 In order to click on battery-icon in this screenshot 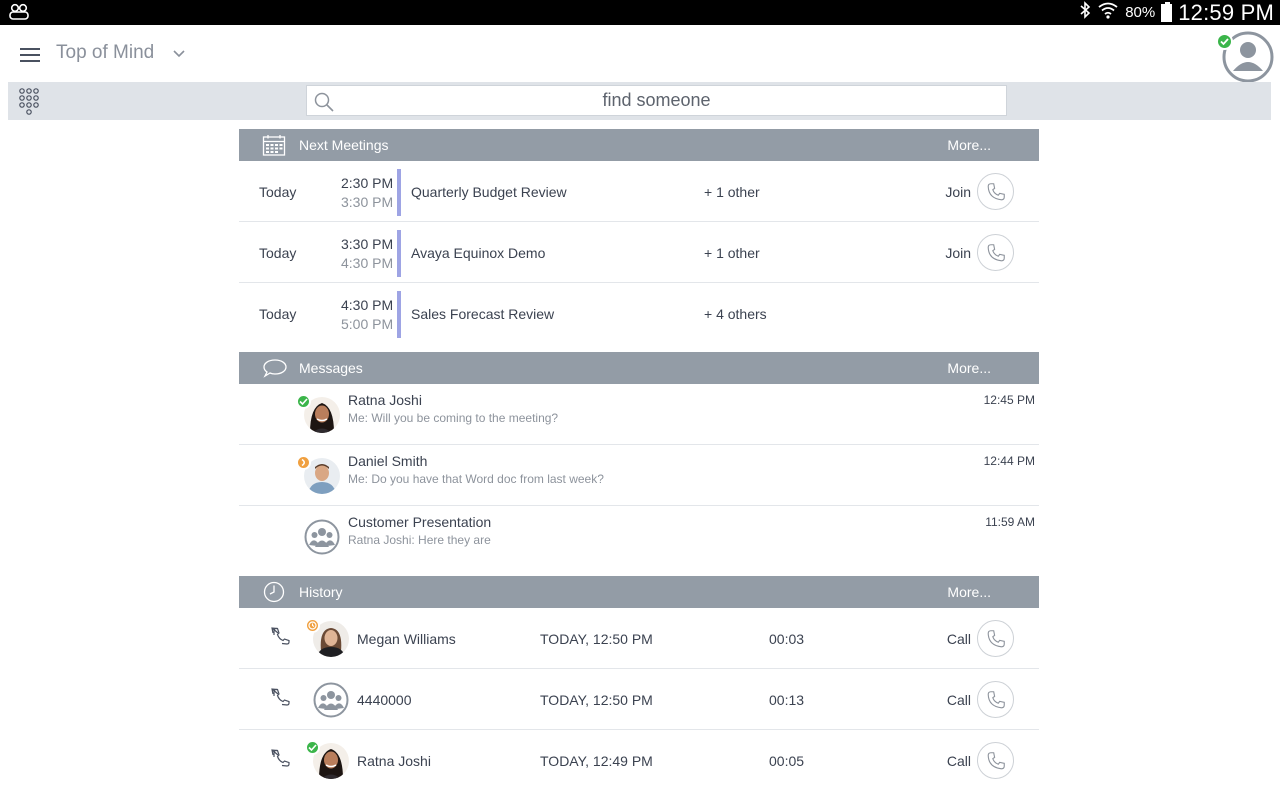, I will do `click(1167, 11)`.